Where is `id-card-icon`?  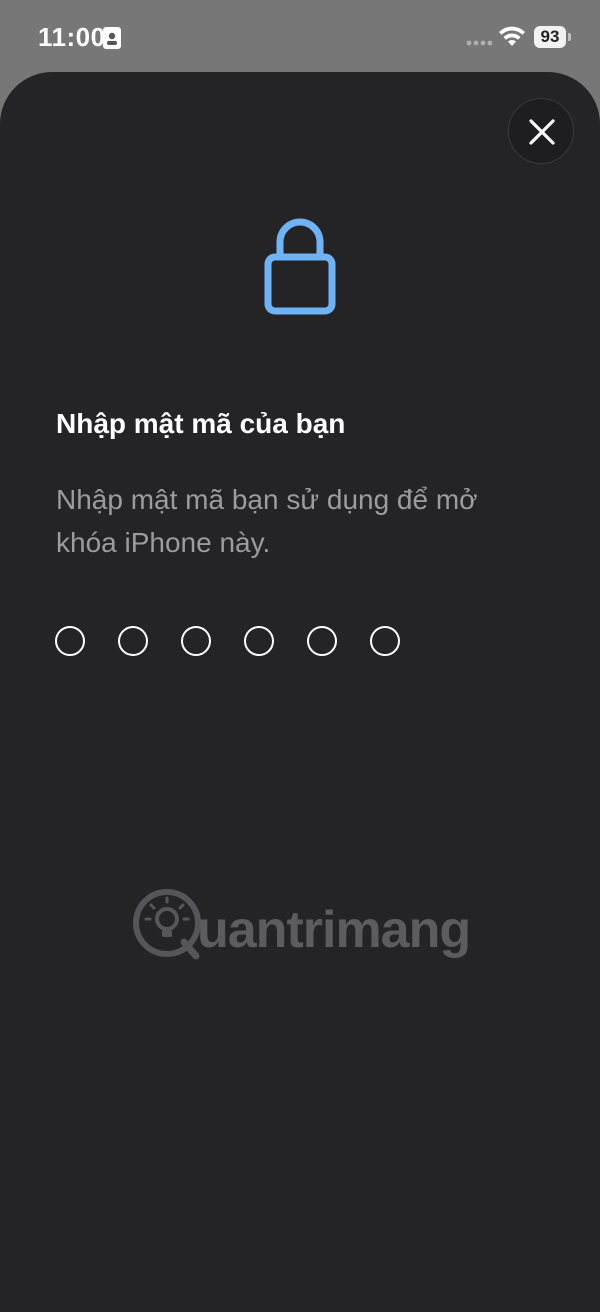
id-card-icon is located at coordinates (112, 38).